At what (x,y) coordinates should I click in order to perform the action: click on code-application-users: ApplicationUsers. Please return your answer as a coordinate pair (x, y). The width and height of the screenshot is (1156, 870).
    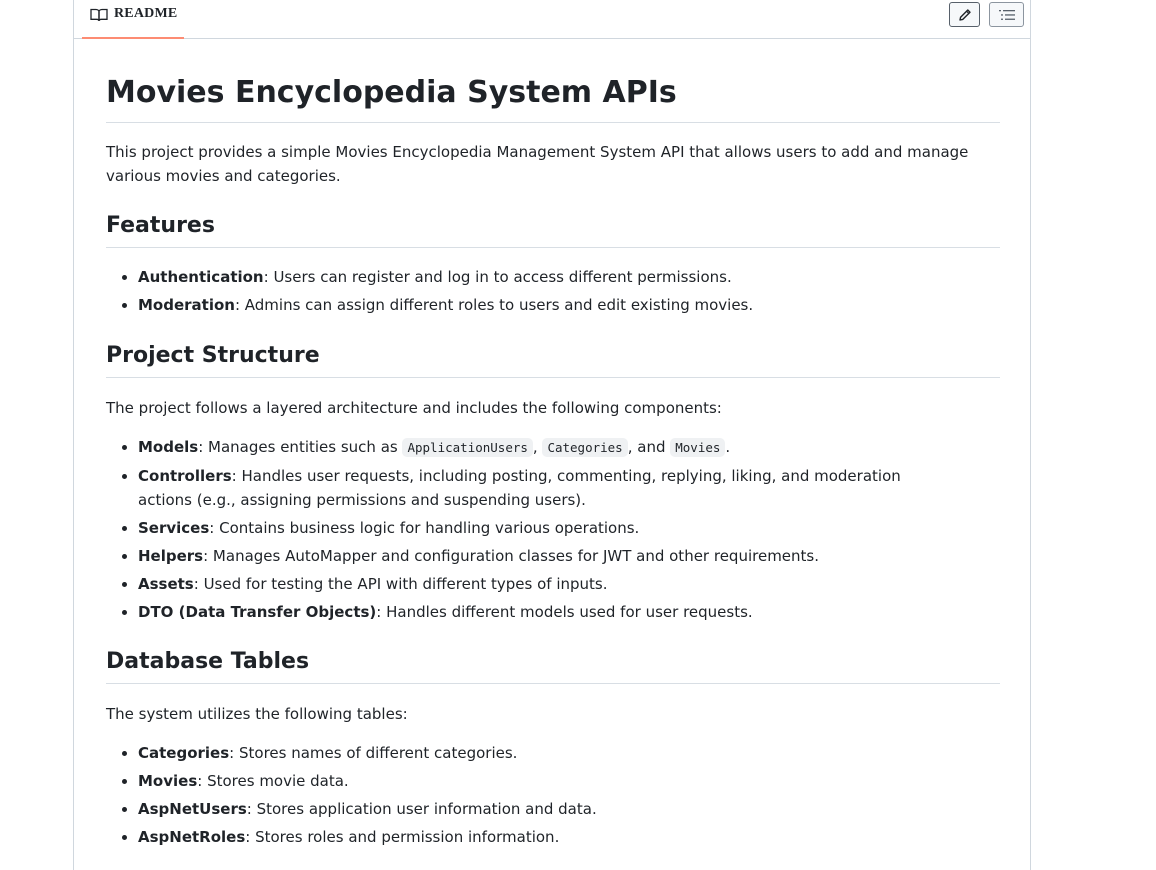
    Looking at the image, I should click on (467, 447).